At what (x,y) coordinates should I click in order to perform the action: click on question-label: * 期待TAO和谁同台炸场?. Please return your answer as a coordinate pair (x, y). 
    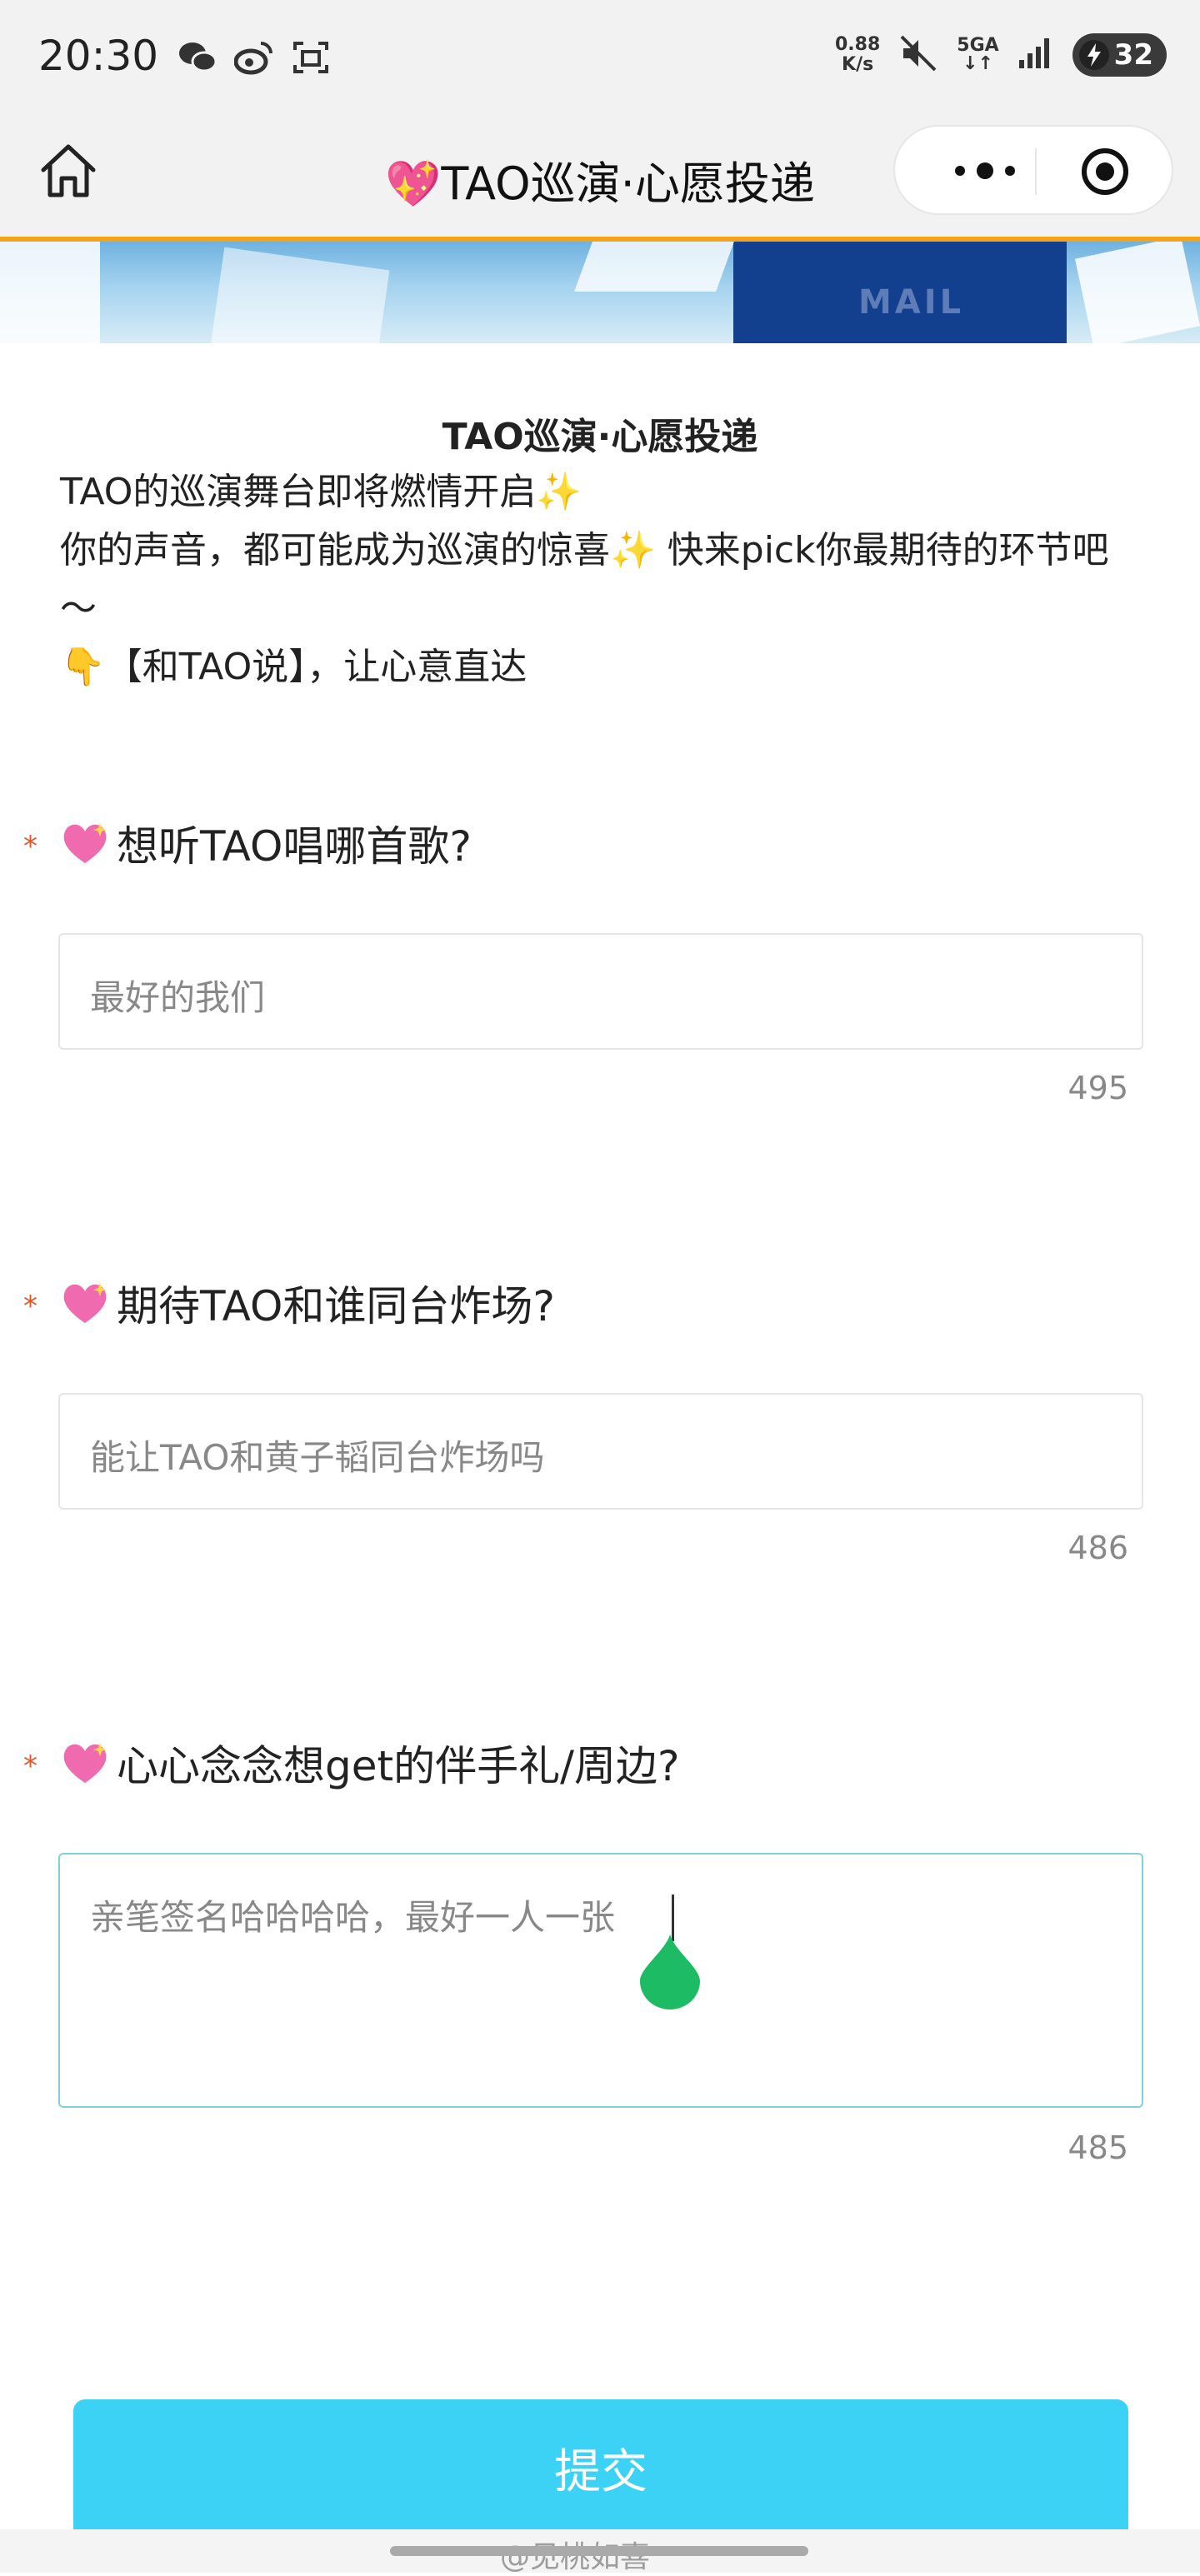
    Looking at the image, I should click on (289, 1303).